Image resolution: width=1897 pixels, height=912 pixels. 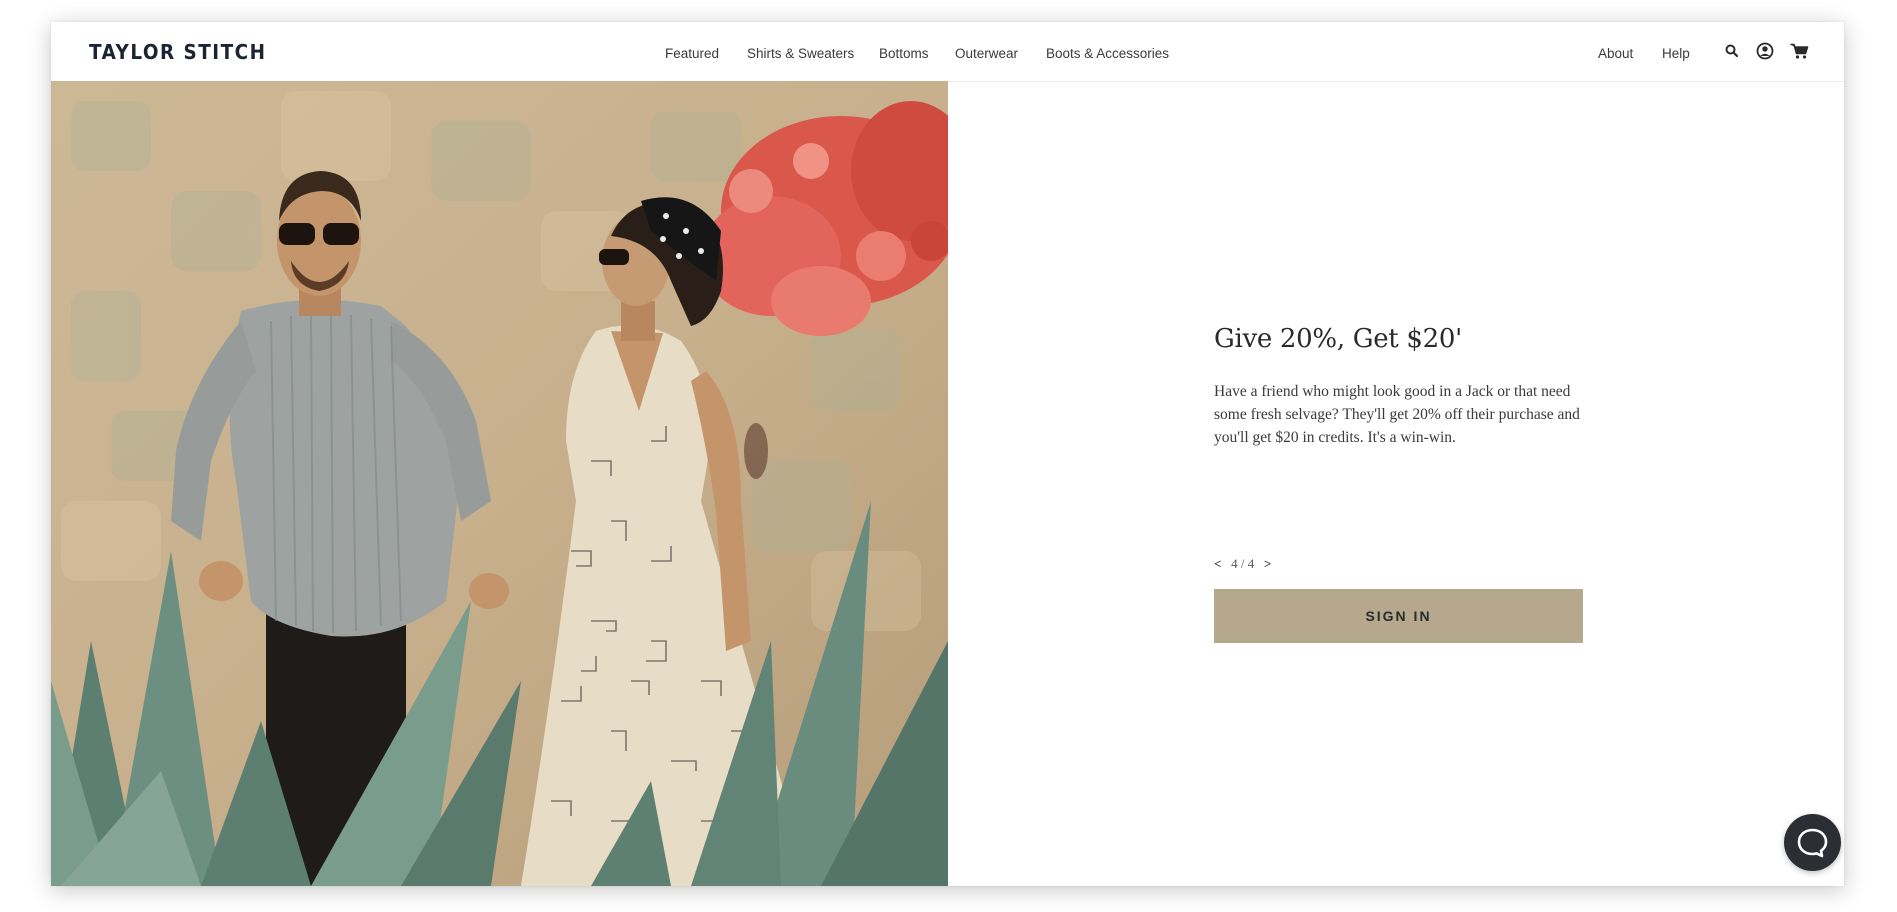 I want to click on nav-bottoms: Bottoms, so click(x=904, y=53).